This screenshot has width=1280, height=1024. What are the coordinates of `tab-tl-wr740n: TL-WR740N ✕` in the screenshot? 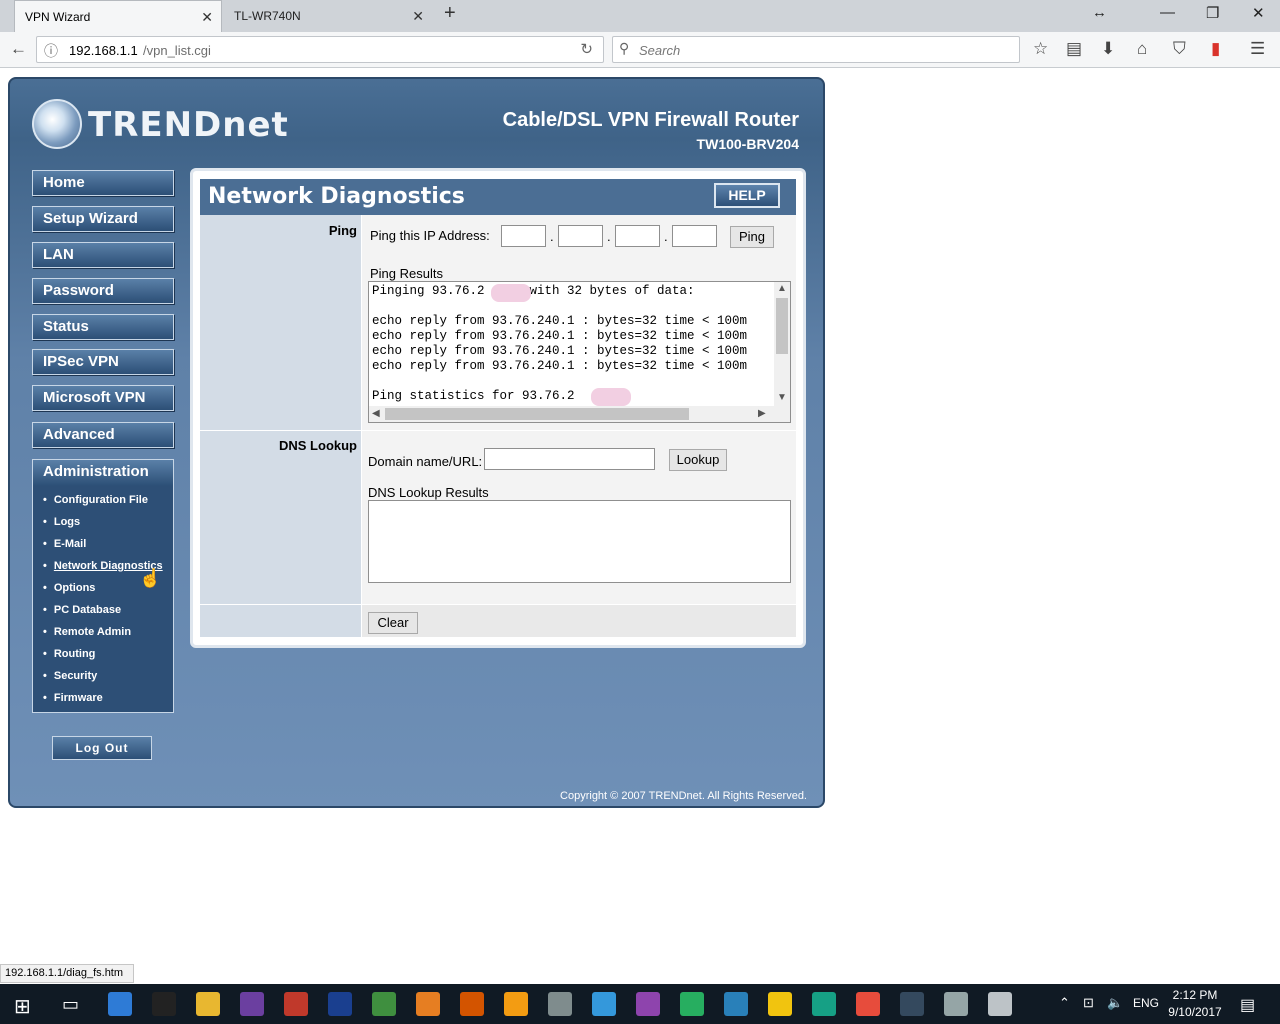 It's located at (328, 16).